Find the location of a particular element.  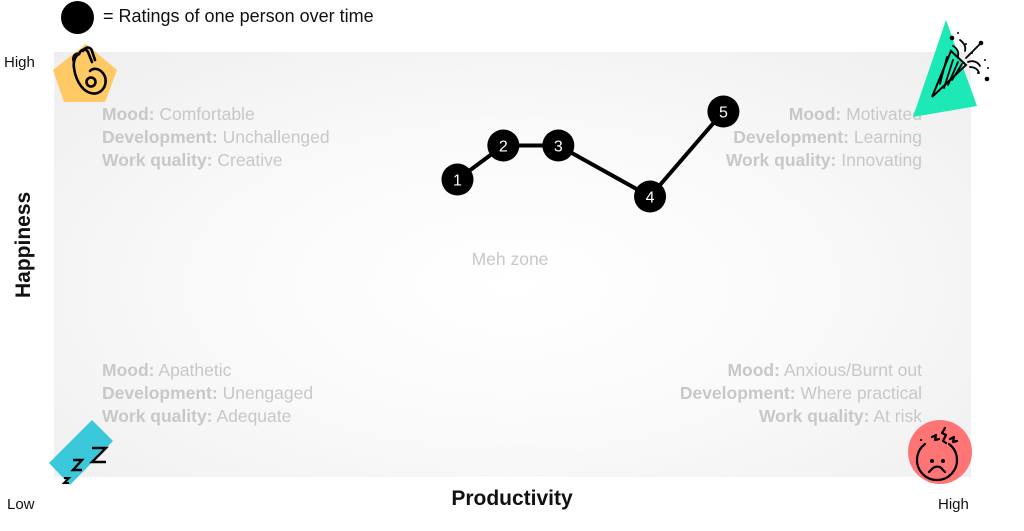

data-point-3: 3 is located at coordinates (558, 145).